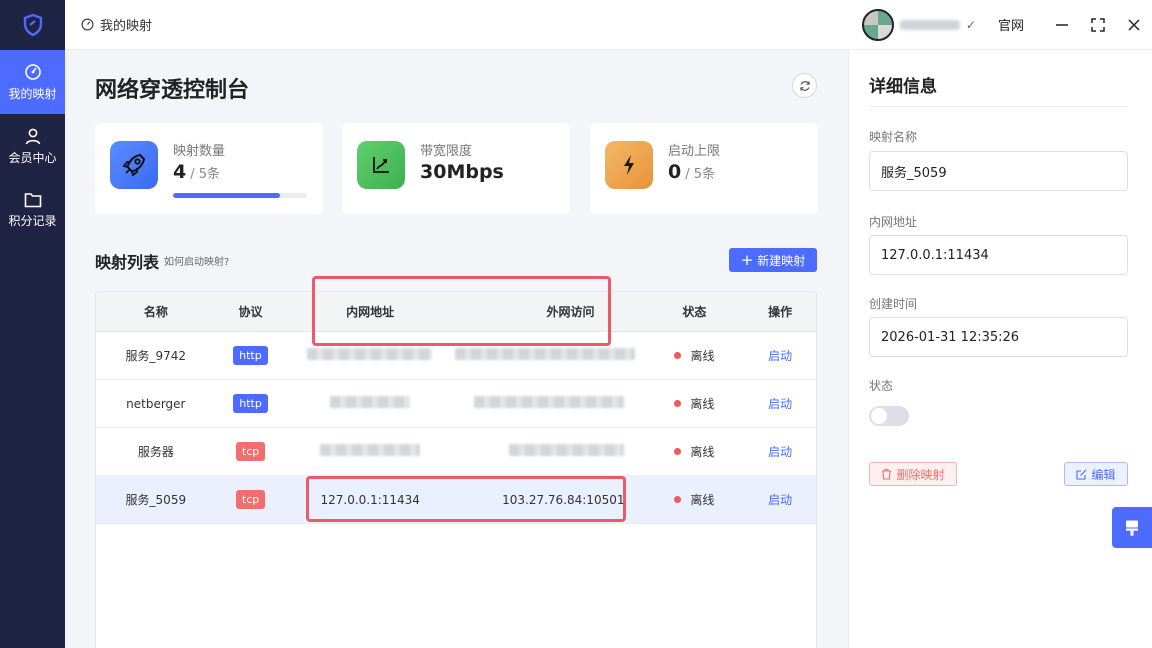  Describe the element at coordinates (156, 356) in the screenshot. I see `row-name: 服务_9742` at that location.